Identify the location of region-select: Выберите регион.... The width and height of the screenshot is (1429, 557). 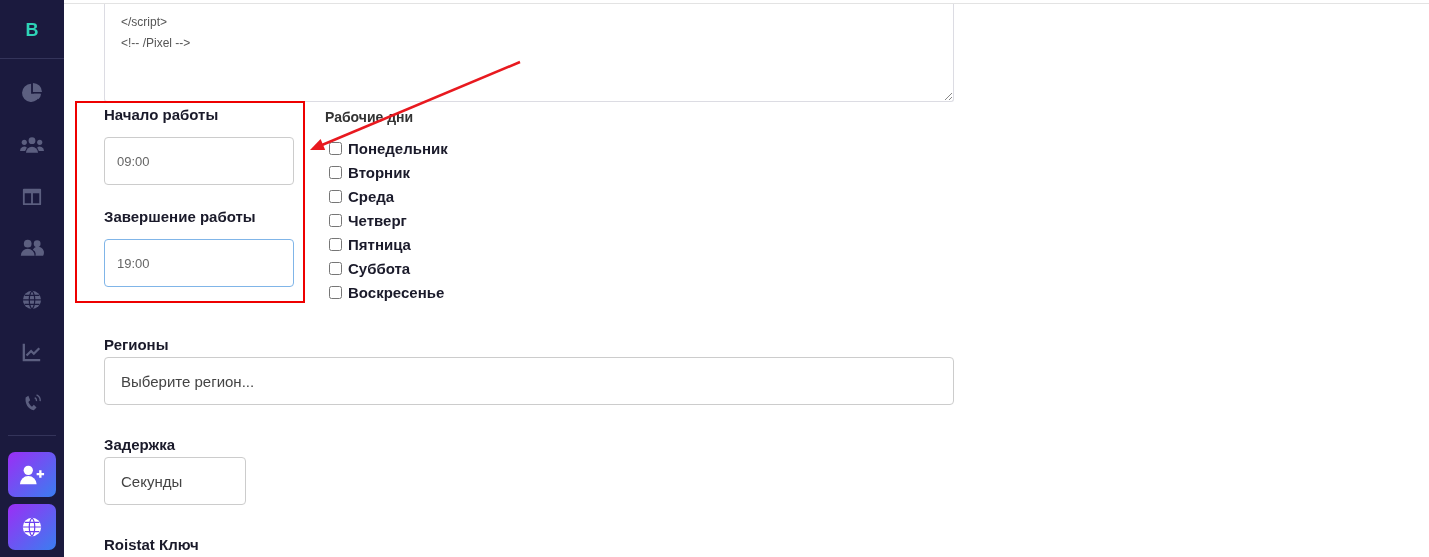
(529, 381).